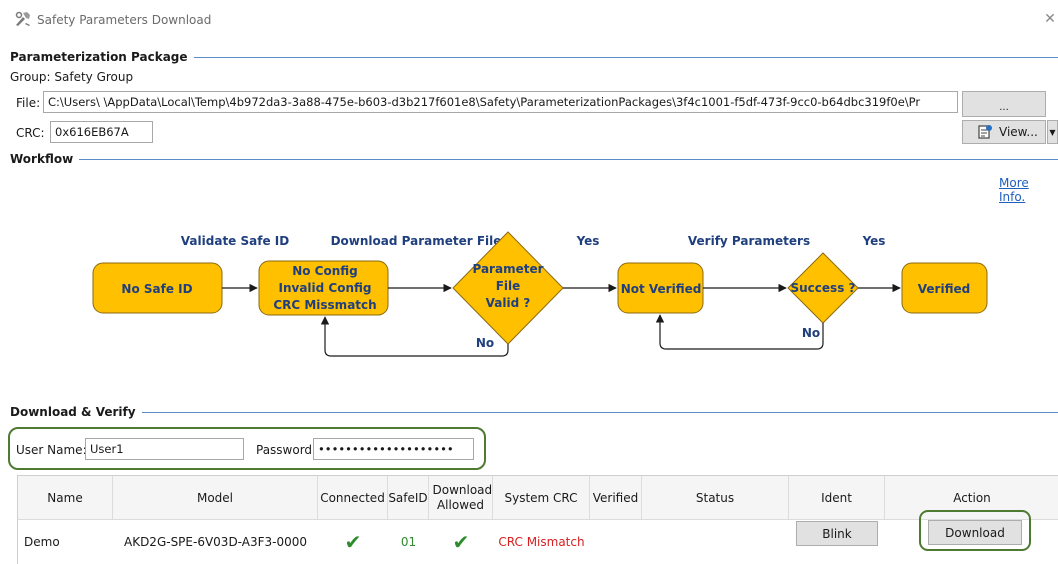  Describe the element at coordinates (507, 269) in the screenshot. I see `node-parameter-line1: Parameter` at that location.